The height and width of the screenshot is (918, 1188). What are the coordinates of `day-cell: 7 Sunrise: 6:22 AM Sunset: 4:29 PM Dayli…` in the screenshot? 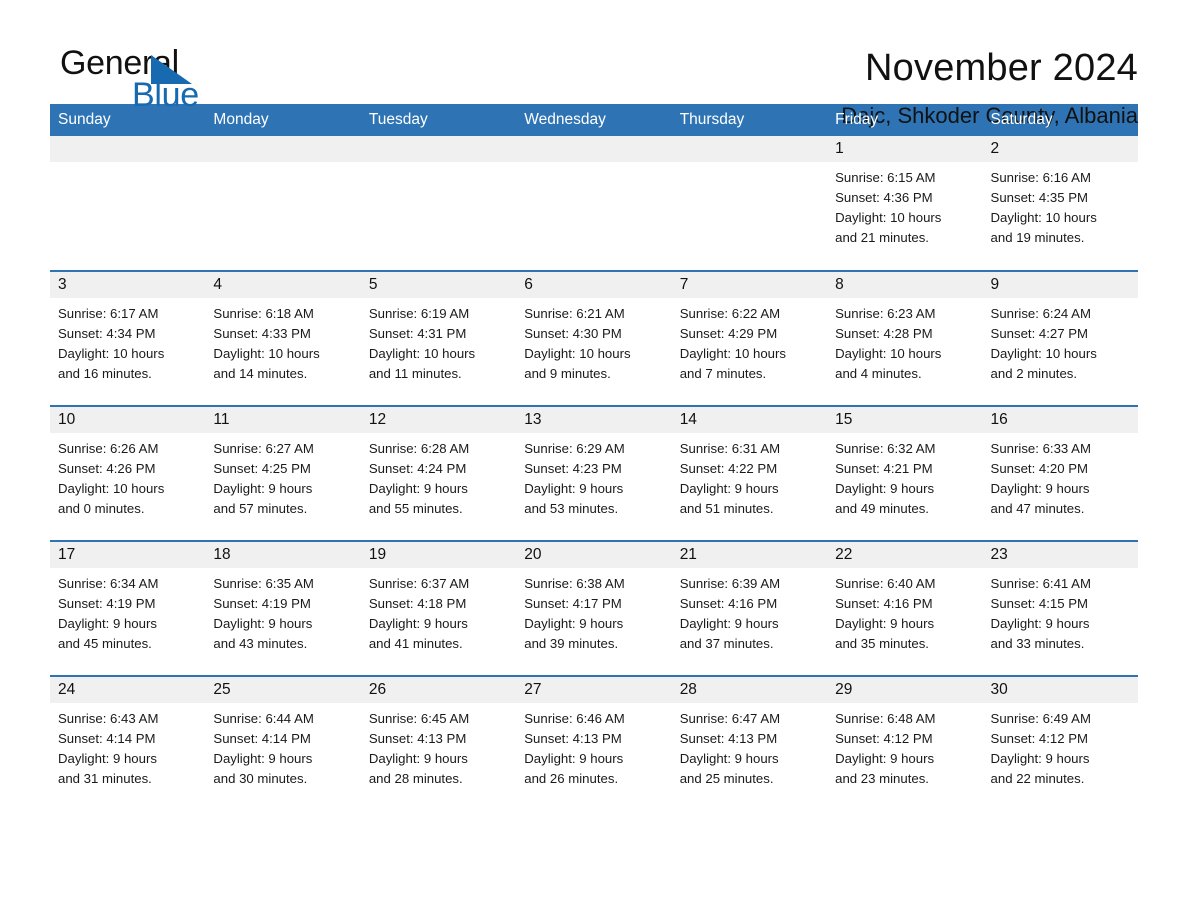 It's located at (749, 338).